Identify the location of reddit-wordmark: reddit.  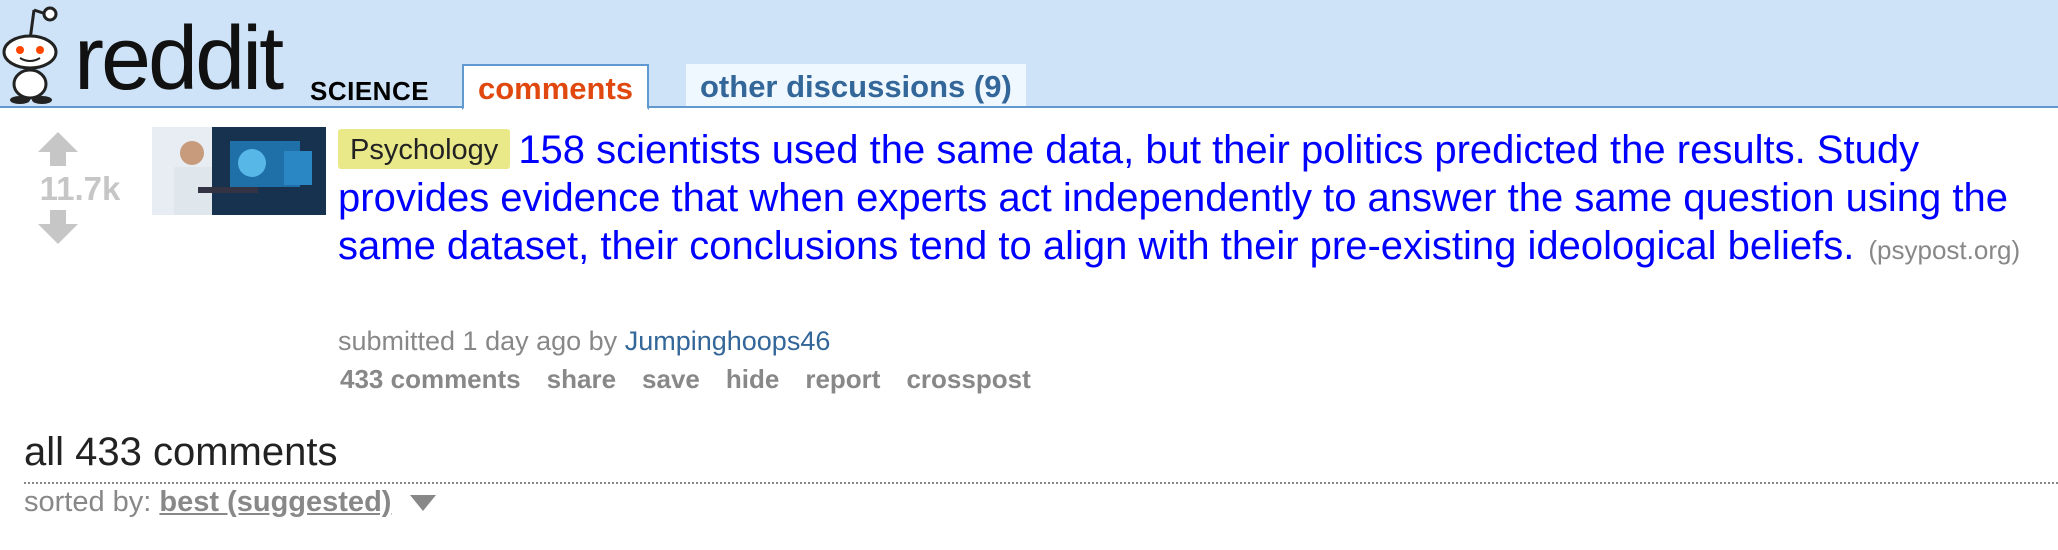
(179, 59).